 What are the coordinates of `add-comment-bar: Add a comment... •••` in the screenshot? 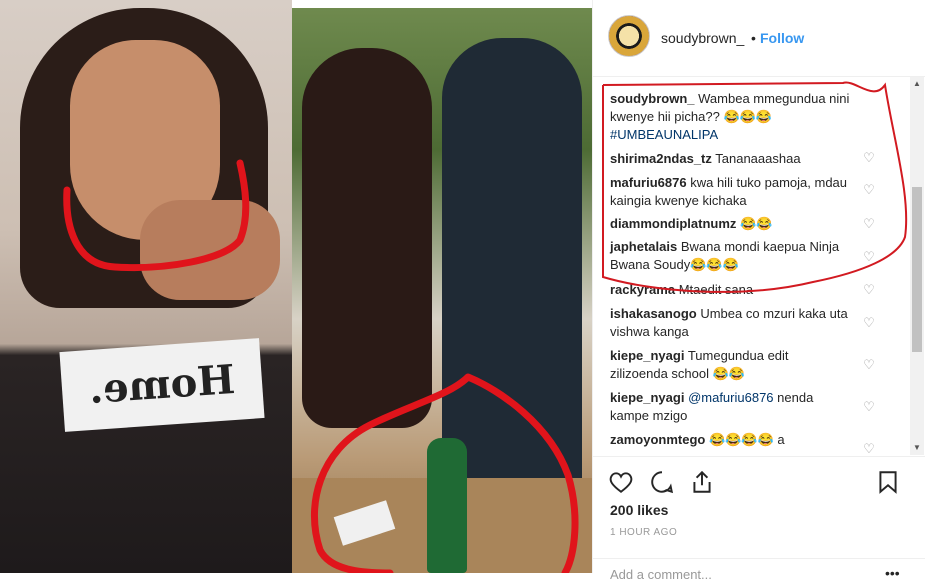 It's located at (759, 570).